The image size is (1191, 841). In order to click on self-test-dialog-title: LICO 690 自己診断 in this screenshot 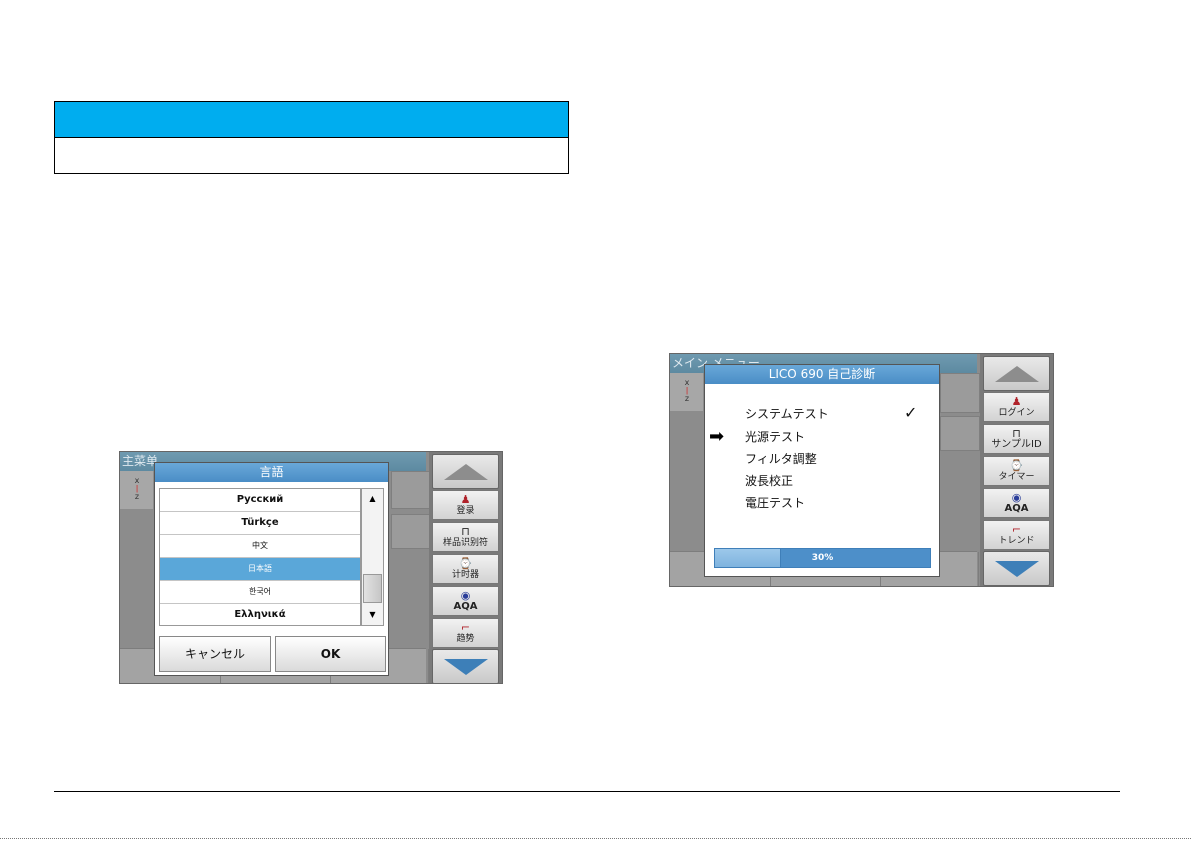, I will do `click(822, 374)`.